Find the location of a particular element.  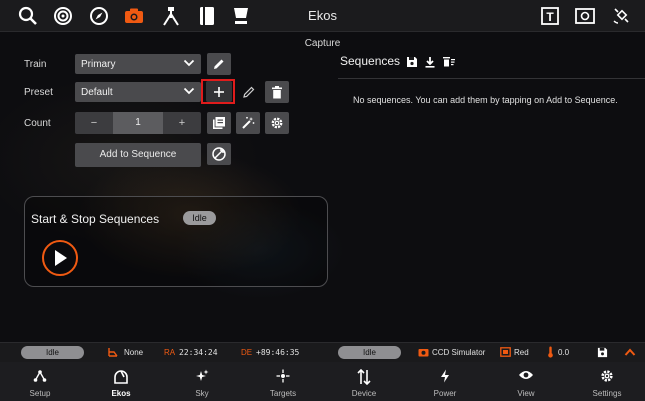

nav-label: Targets is located at coordinates (283, 393).